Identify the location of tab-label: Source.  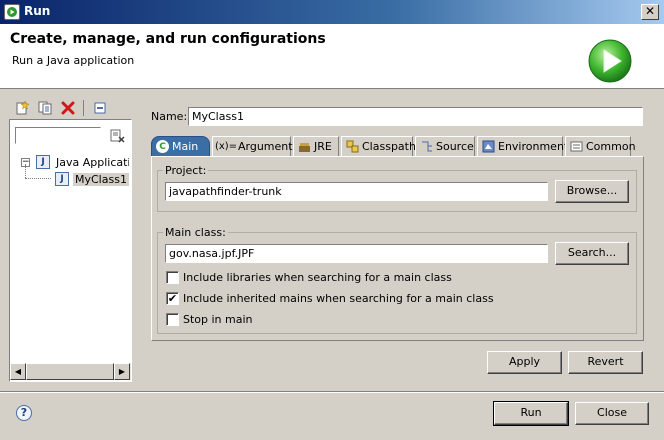
(455, 146).